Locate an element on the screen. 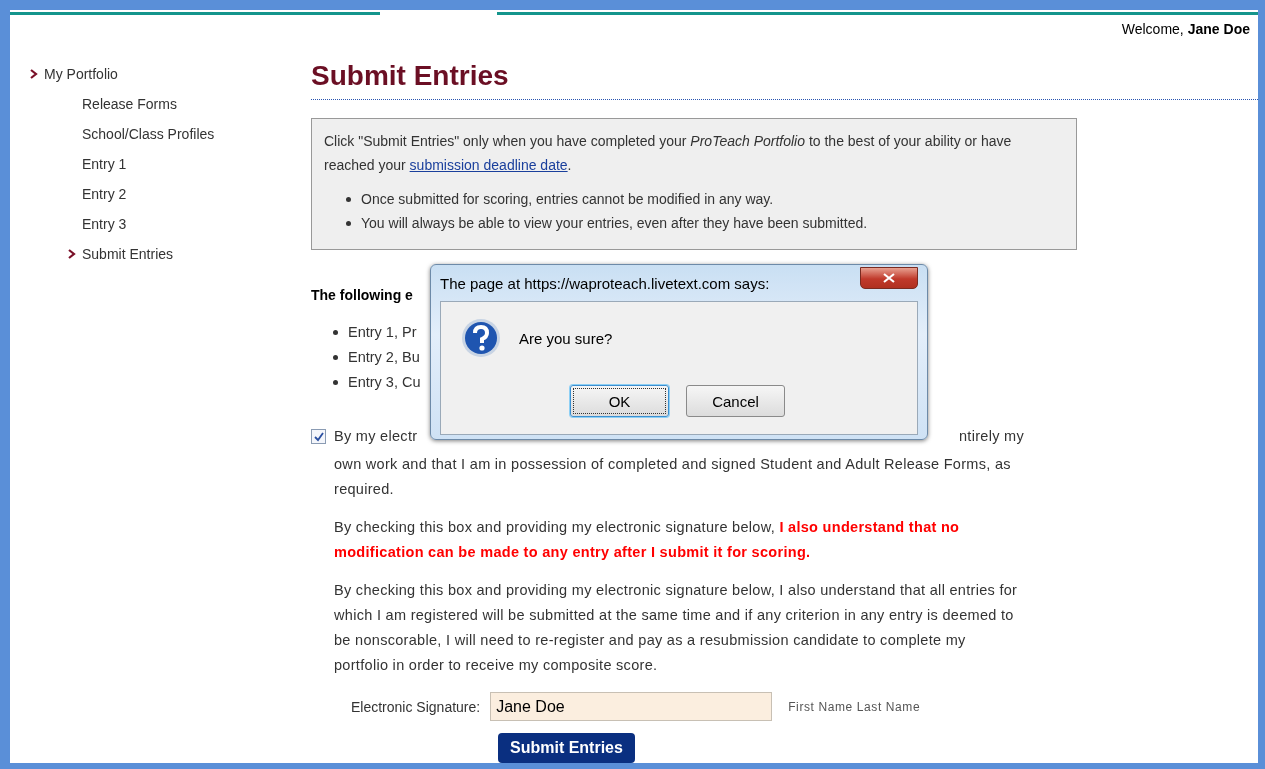 The image size is (1265, 769). notice-bullet: Once submitted for scoring, entries cannot be modified in any way. is located at coordinates (567, 199).